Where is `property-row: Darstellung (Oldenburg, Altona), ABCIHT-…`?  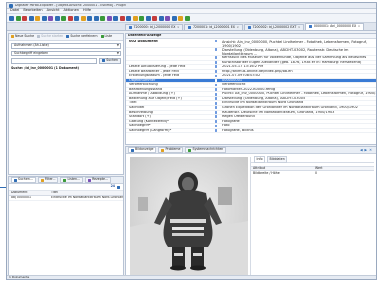
property-row: Darstellung (Oldenburg, Altona), ABCIHT-… is located at coordinates (251, 52).